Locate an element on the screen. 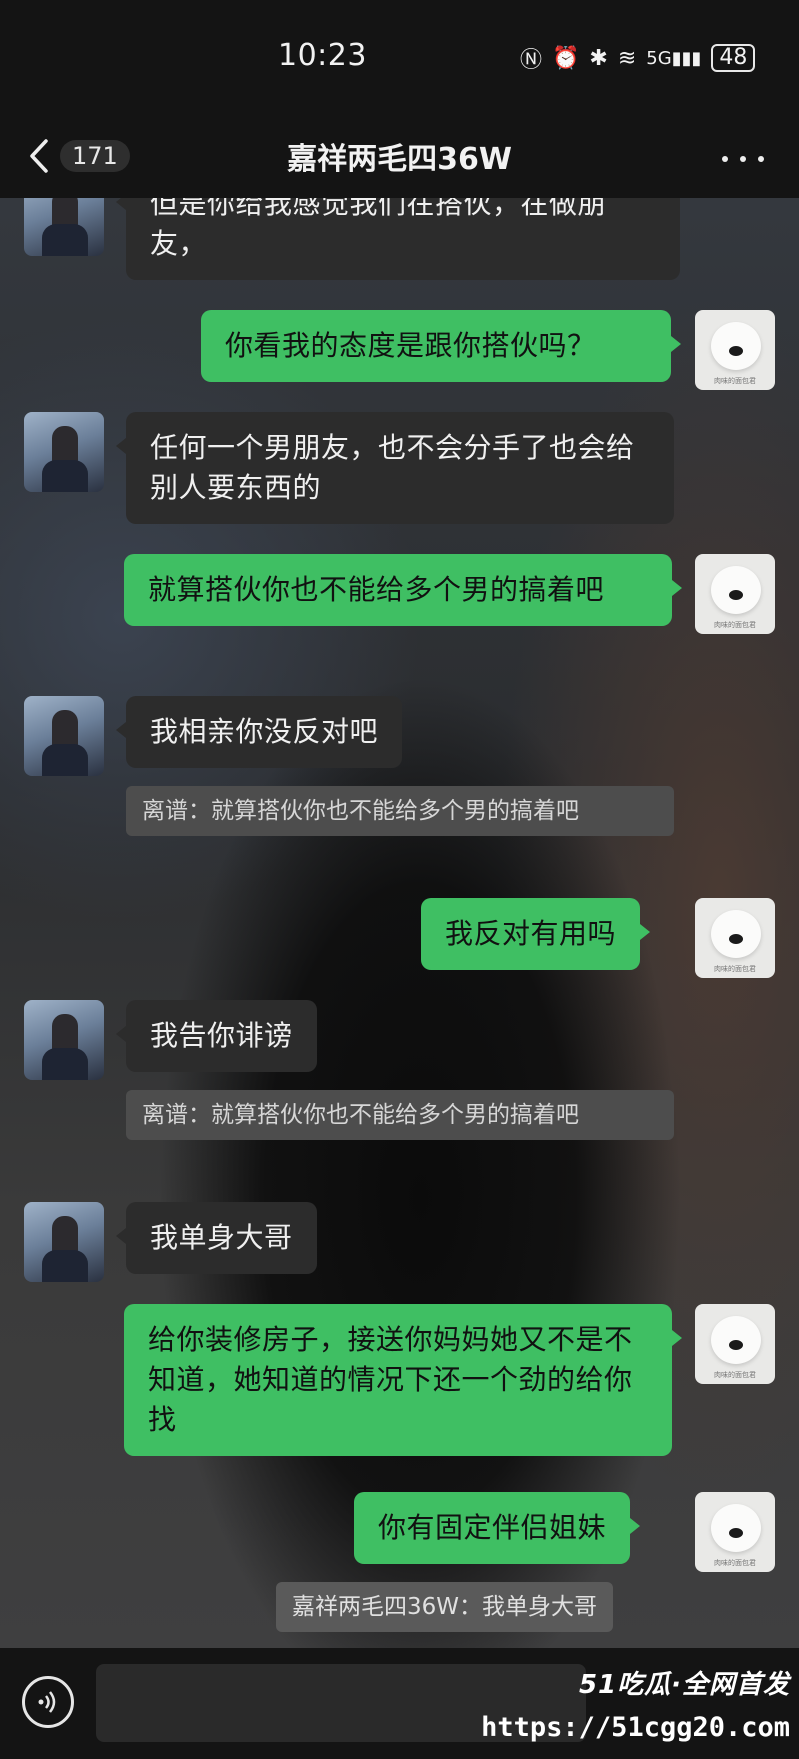 Image resolution: width=799 pixels, height=1759 pixels. voice-input-button is located at coordinates (48, 1702).